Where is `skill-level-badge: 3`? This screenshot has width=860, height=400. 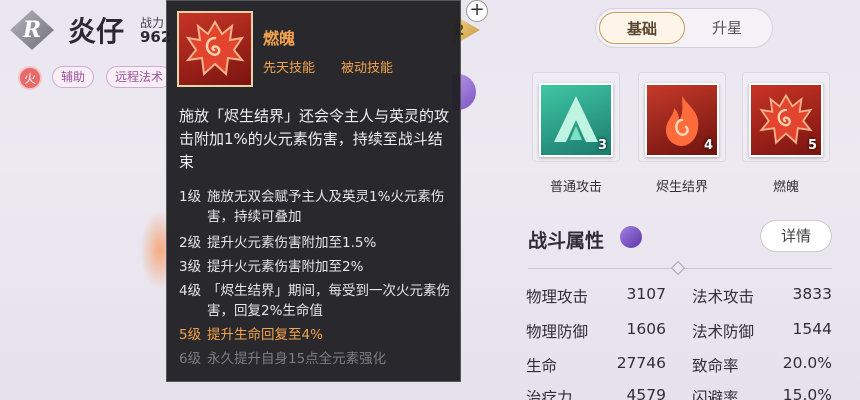
skill-level-badge: 3 is located at coordinates (602, 145).